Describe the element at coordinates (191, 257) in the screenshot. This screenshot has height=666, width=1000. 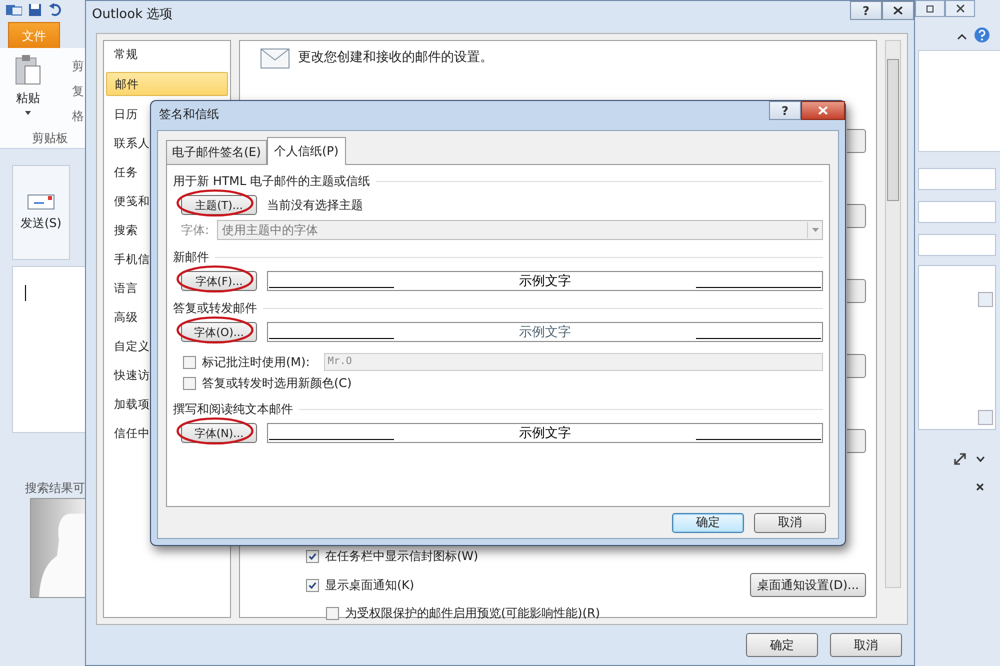
I see `group-heading: 新邮件` at that location.